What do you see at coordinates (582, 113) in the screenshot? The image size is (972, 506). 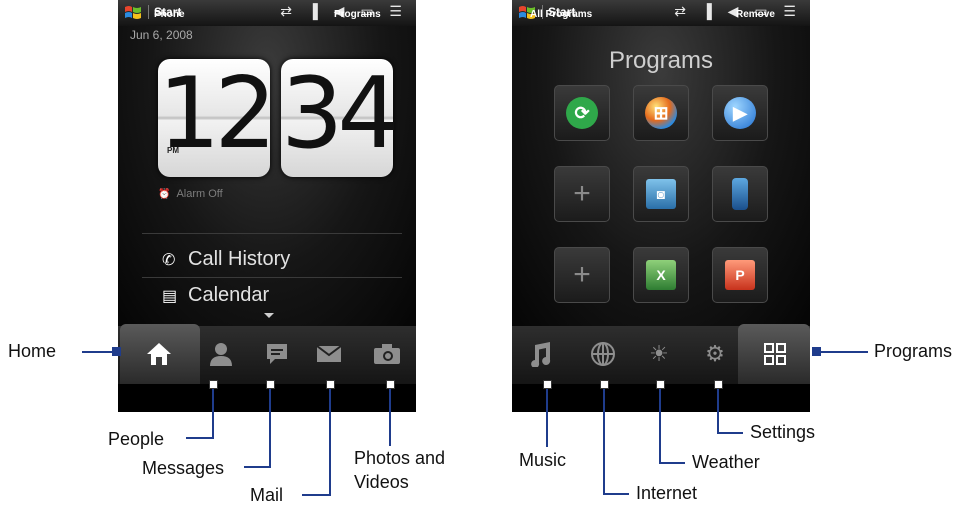 I see `sync-icon: ⟳` at bounding box center [582, 113].